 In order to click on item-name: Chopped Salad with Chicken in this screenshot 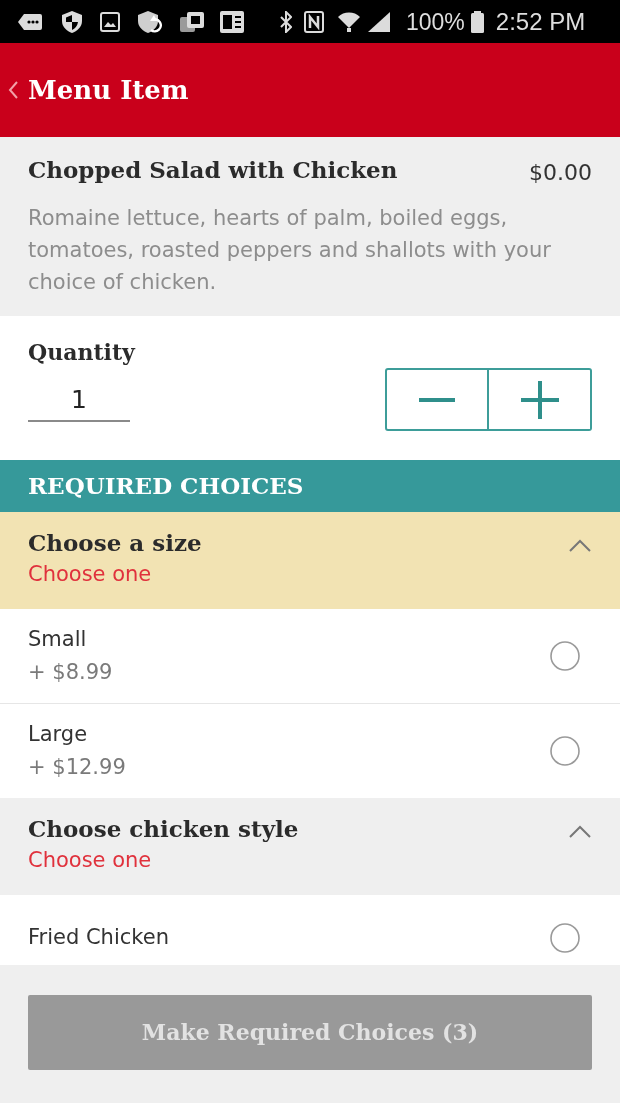, I will do `click(213, 170)`.